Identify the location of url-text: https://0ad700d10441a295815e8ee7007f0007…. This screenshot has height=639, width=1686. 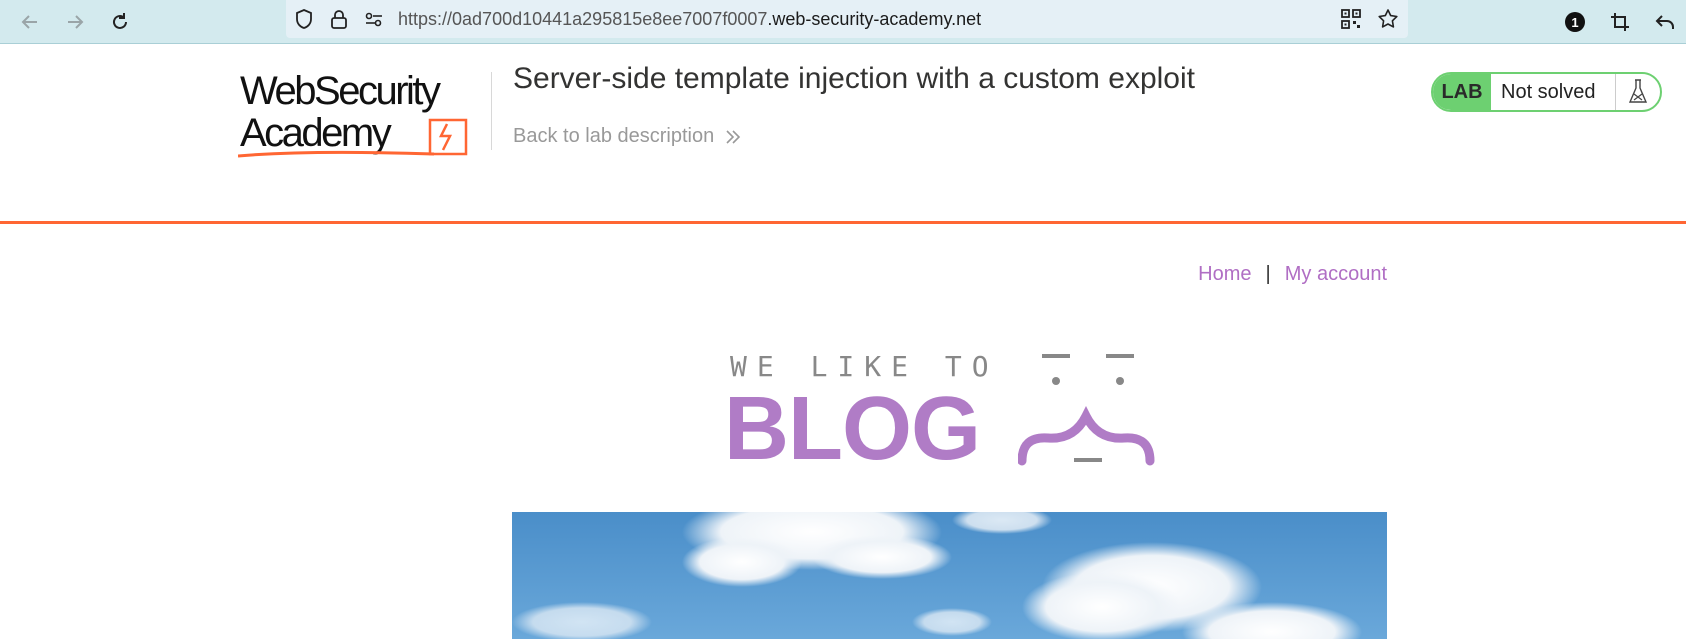
(689, 19).